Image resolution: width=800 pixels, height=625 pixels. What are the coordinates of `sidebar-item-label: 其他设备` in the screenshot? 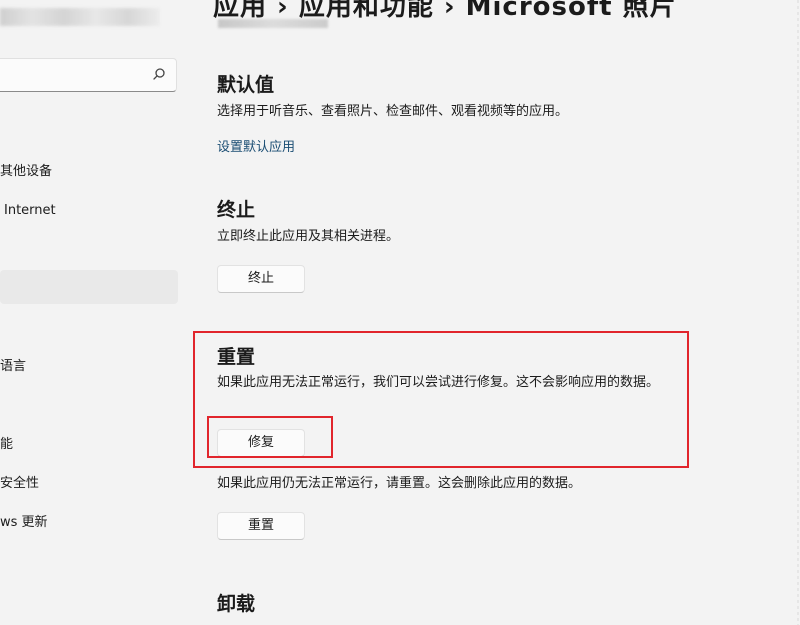 It's located at (26, 171).